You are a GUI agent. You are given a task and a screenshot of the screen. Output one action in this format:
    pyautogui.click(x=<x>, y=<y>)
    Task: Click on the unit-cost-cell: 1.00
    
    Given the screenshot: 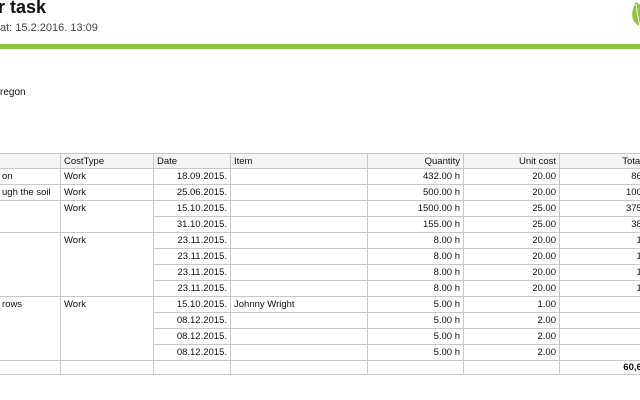 What is the action you would take?
    pyautogui.click(x=511, y=304)
    